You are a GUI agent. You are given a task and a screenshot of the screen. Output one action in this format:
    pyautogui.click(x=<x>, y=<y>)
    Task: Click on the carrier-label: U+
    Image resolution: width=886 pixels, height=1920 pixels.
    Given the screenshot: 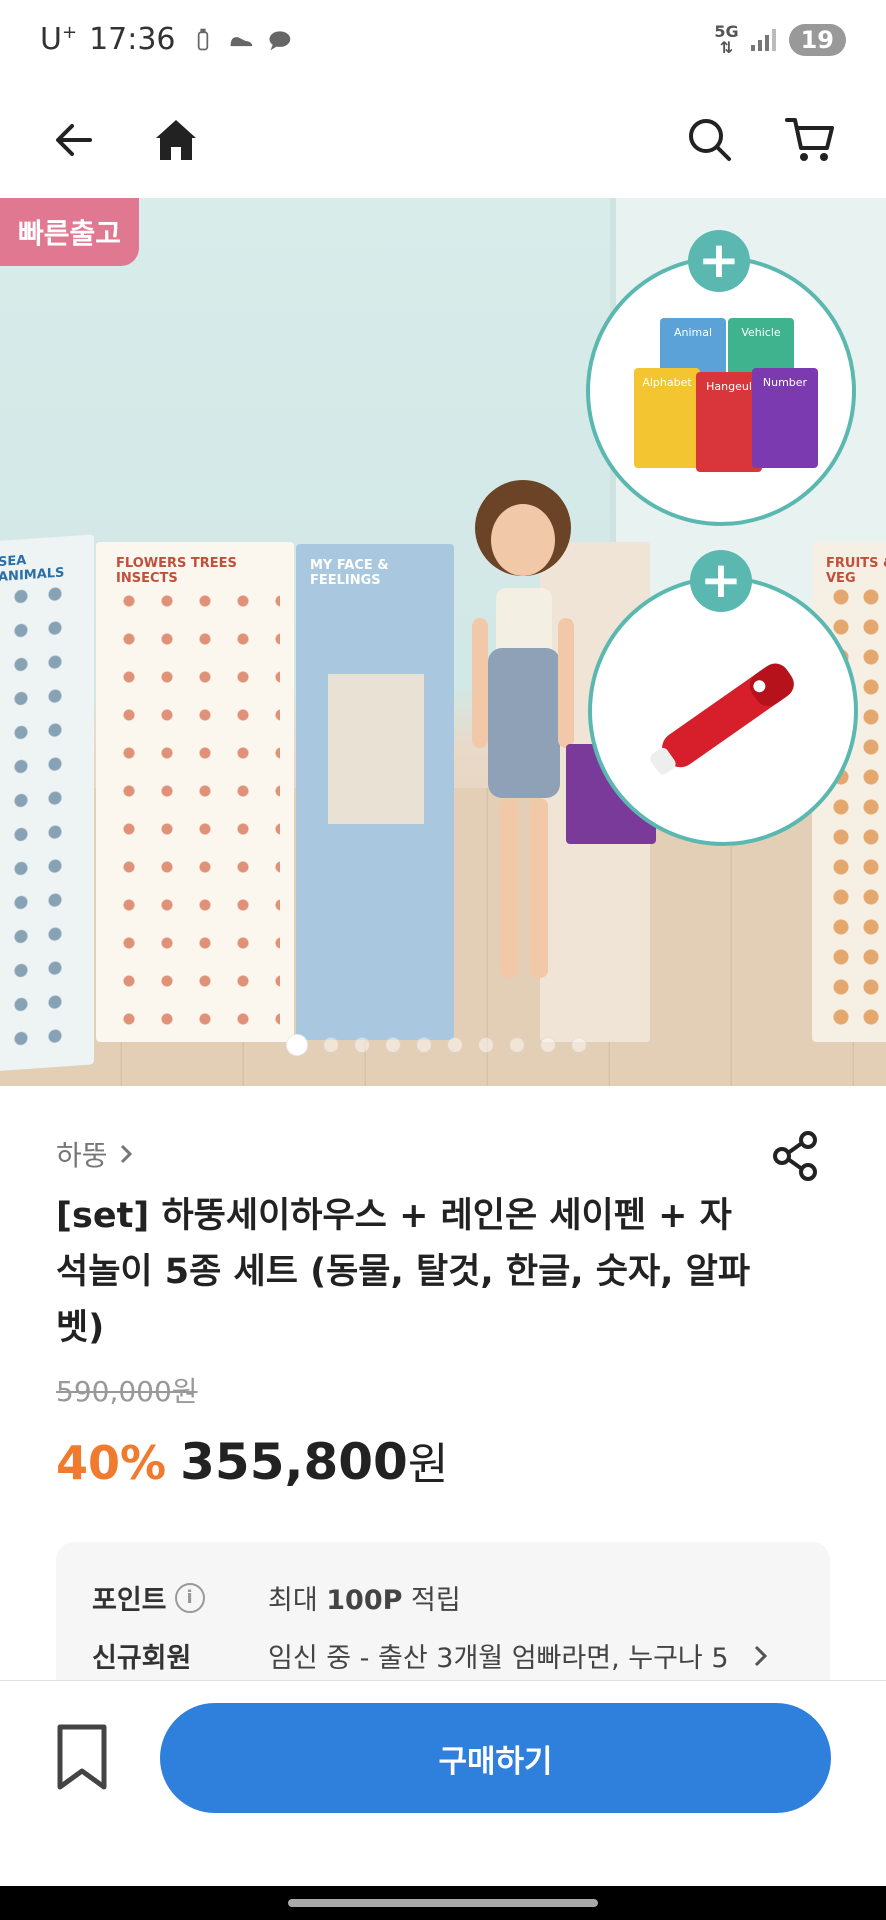 What is the action you would take?
    pyautogui.click(x=59, y=39)
    